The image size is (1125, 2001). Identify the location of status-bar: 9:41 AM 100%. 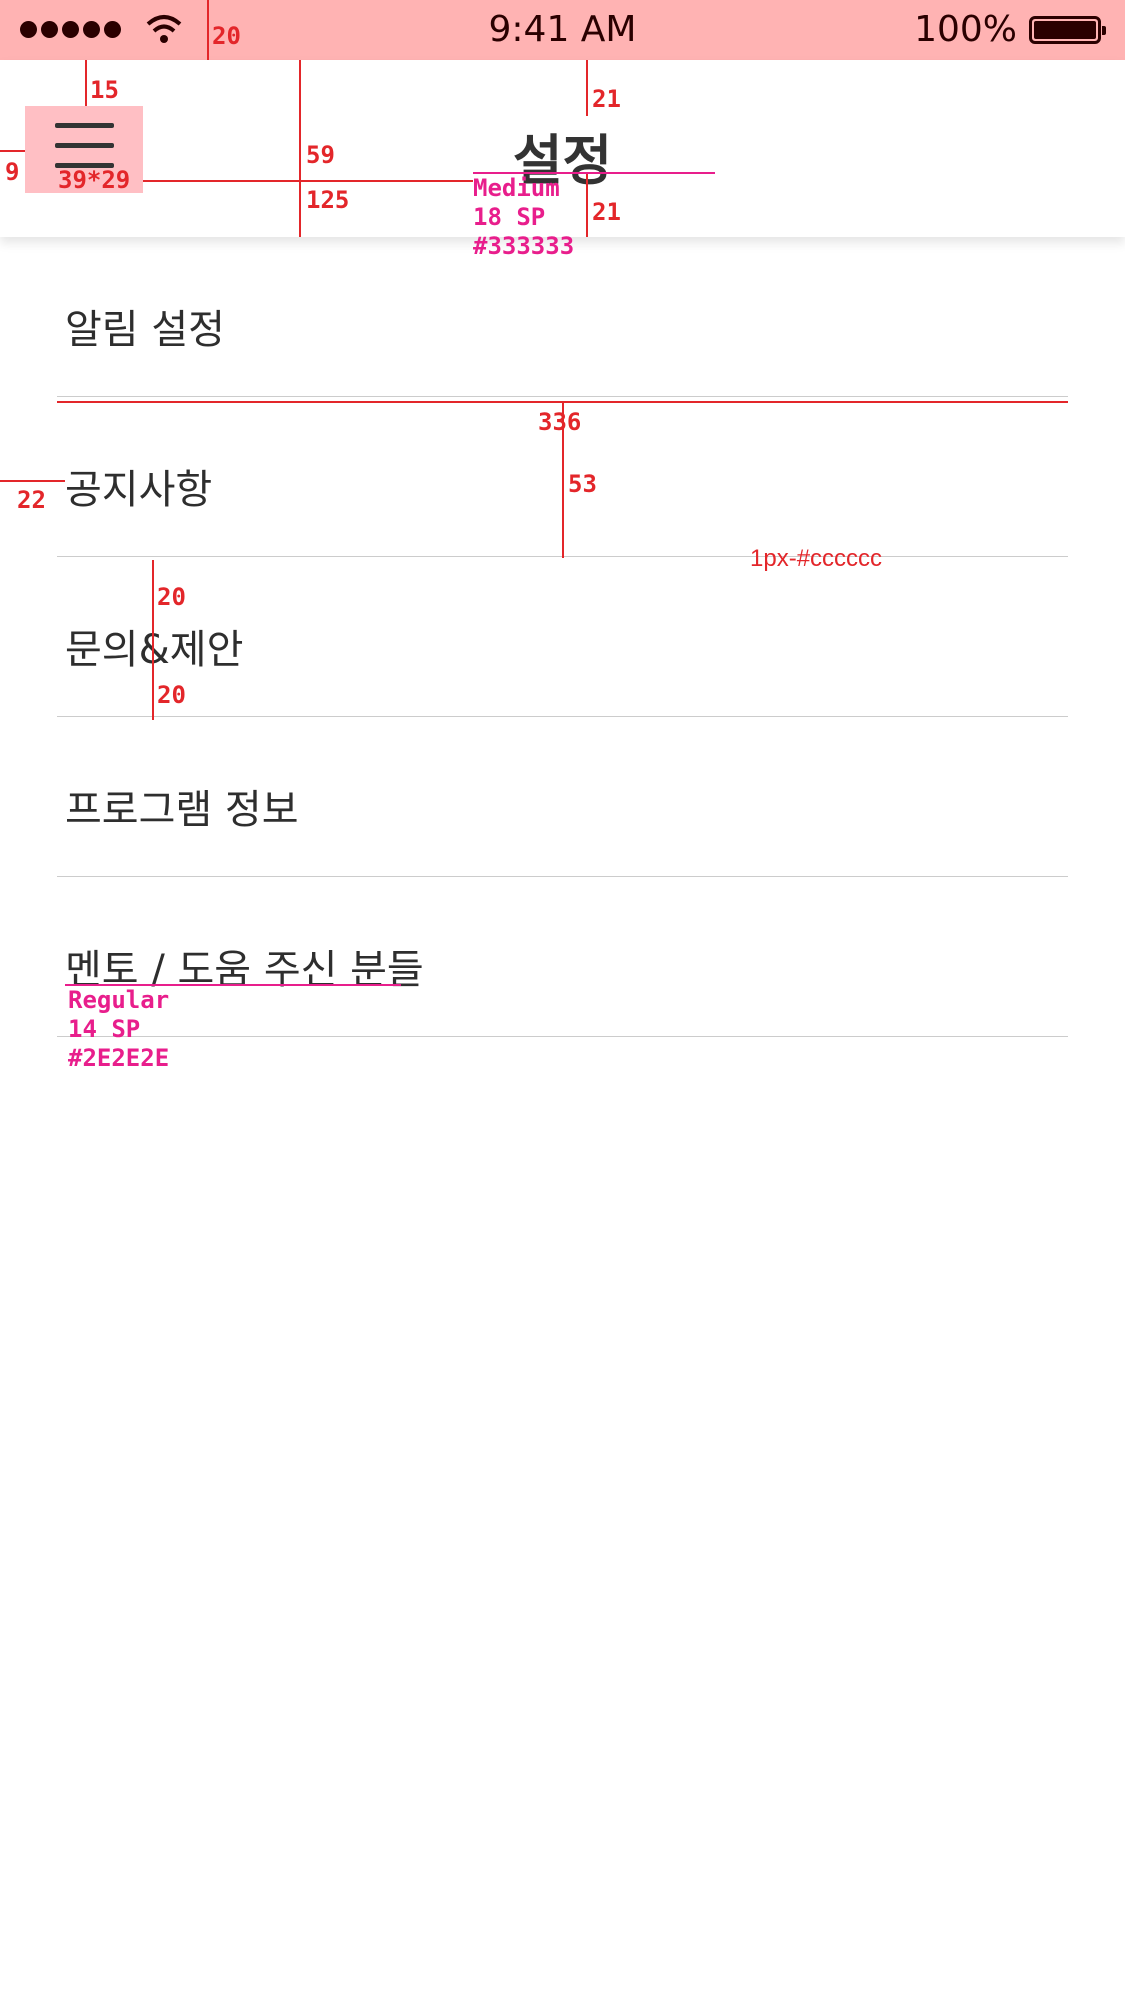
(562, 30).